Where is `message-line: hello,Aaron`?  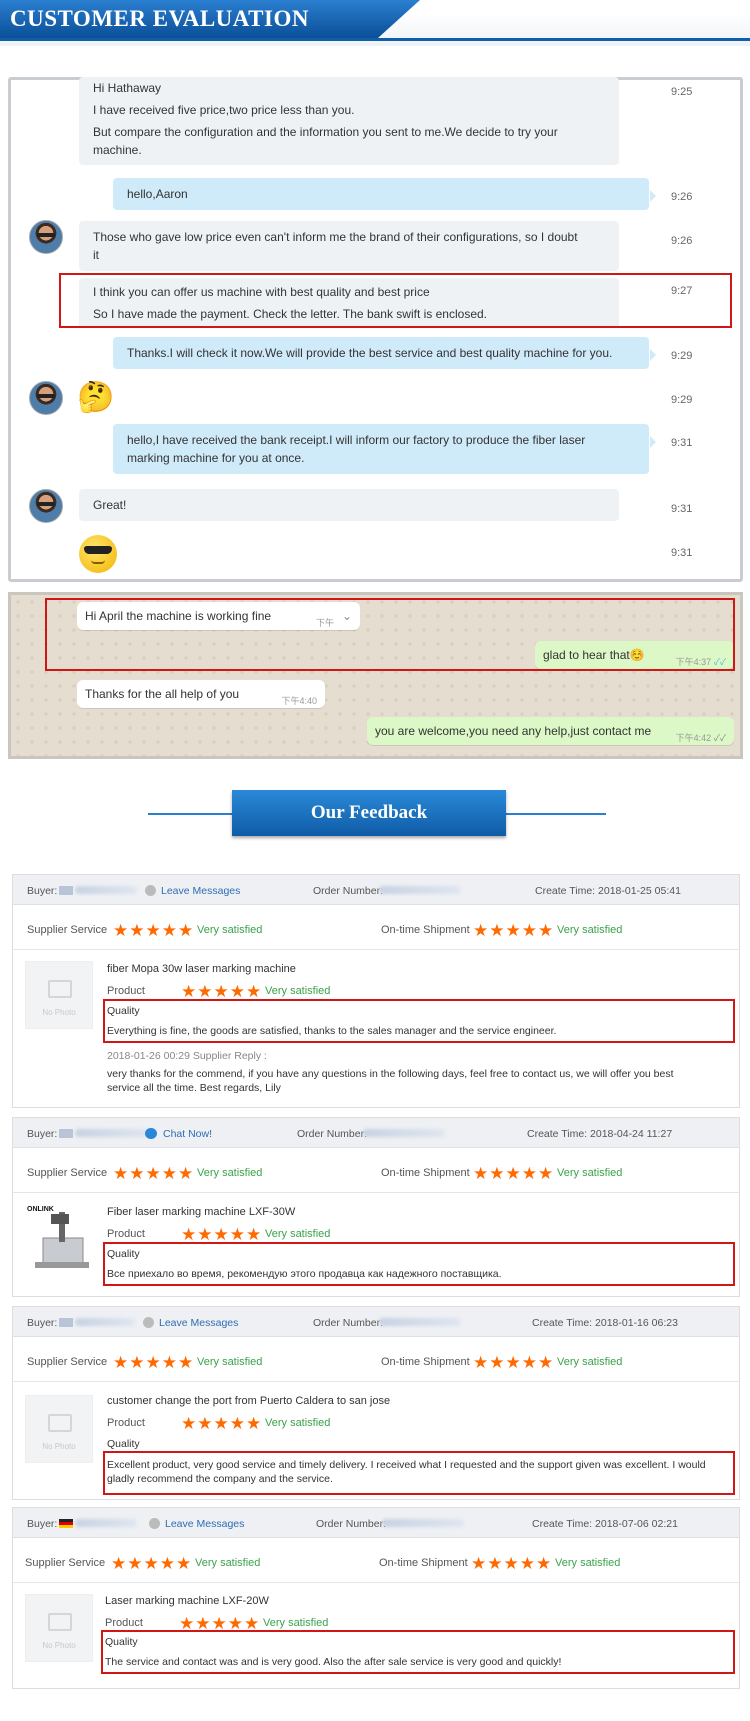
message-line: hello,Aaron is located at coordinates (157, 194).